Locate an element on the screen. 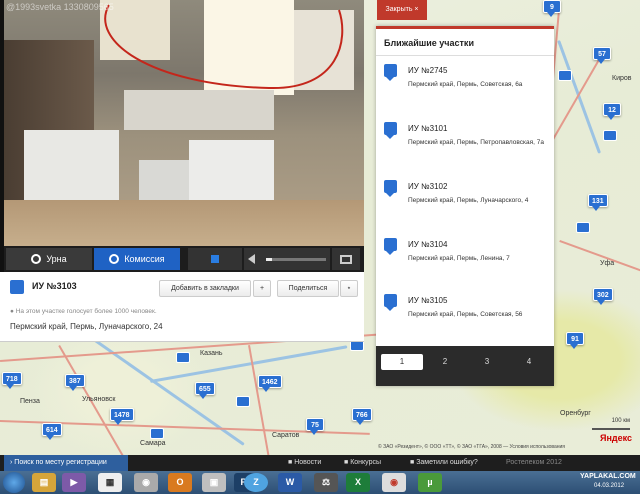  urn-label: Урна is located at coordinates (56, 259).